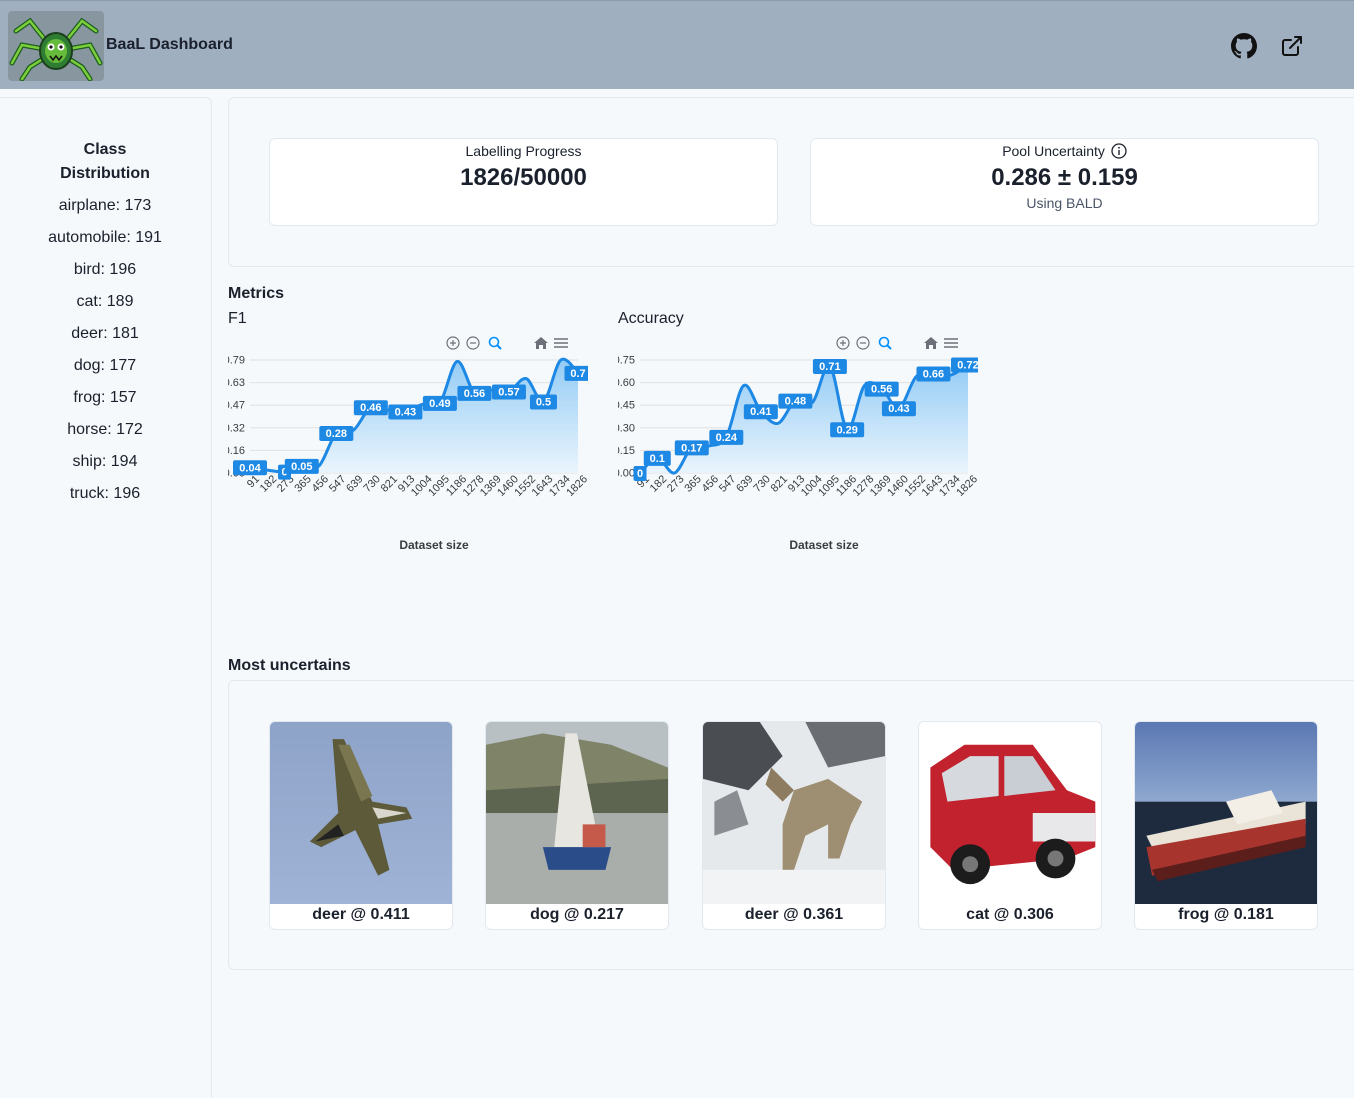 The height and width of the screenshot is (1098, 1354). What do you see at coordinates (933, 375) in the screenshot?
I see `data-label: 0.66` at bounding box center [933, 375].